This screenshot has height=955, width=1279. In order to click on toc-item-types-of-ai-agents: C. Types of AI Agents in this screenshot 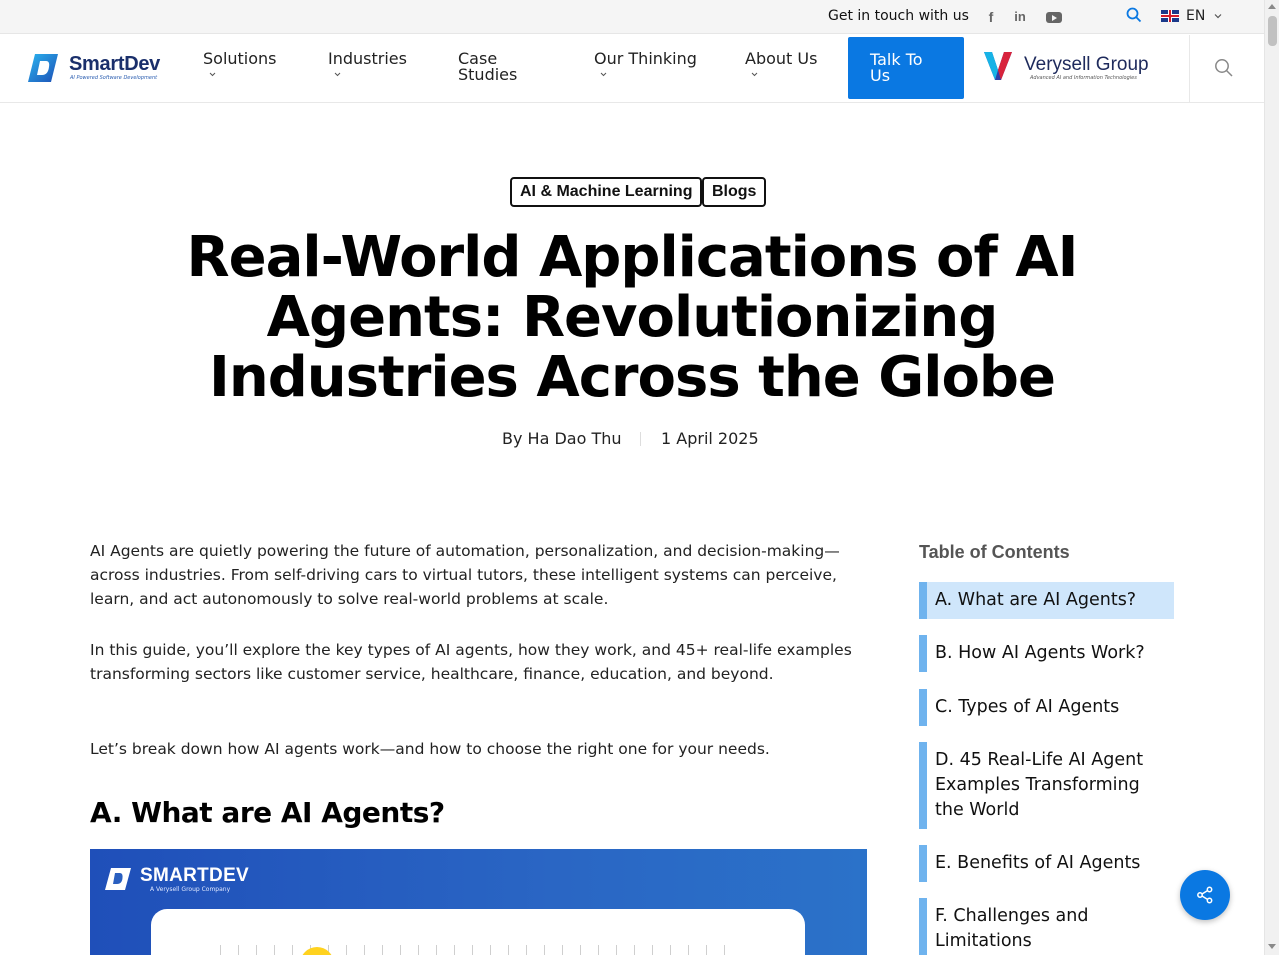, I will do `click(1046, 707)`.